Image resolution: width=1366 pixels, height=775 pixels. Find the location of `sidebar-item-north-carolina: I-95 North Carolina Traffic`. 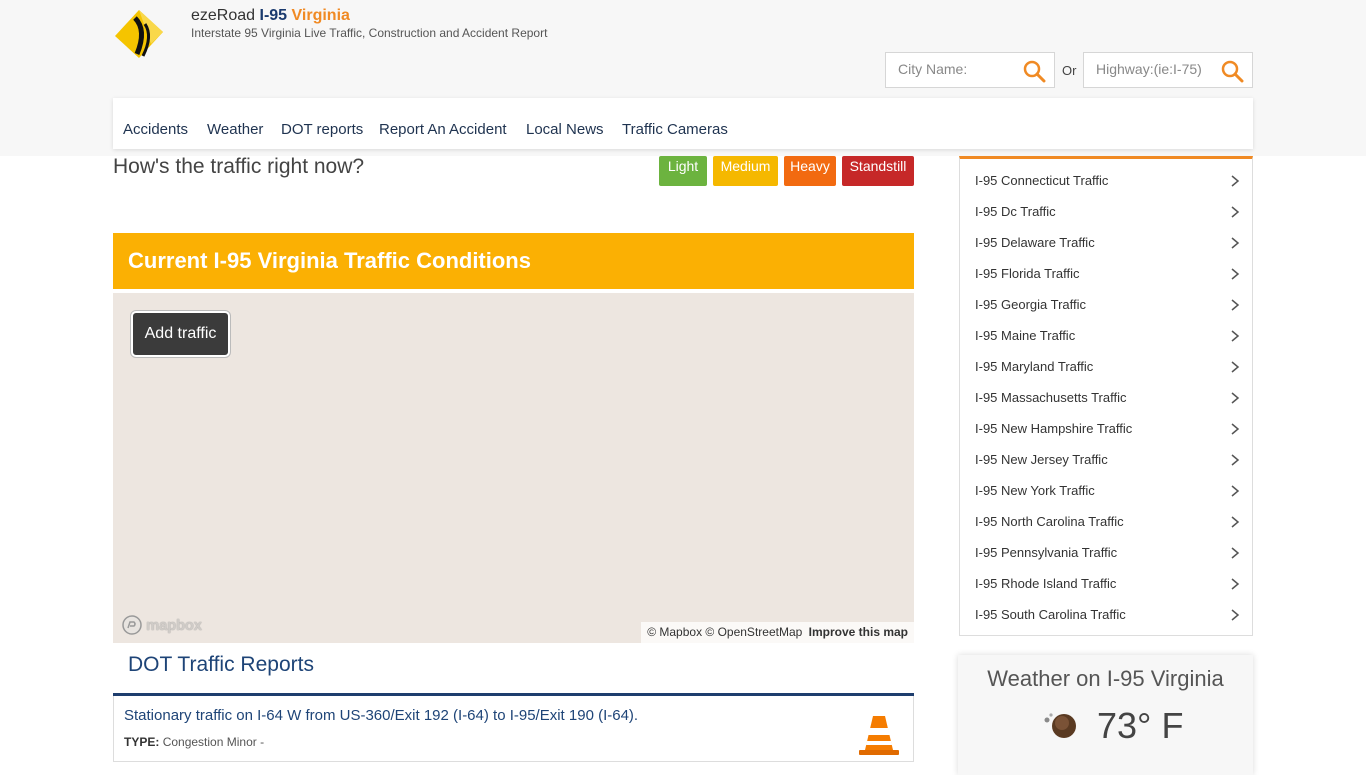

sidebar-item-north-carolina: I-95 North Carolina Traffic is located at coordinates (1107, 521).